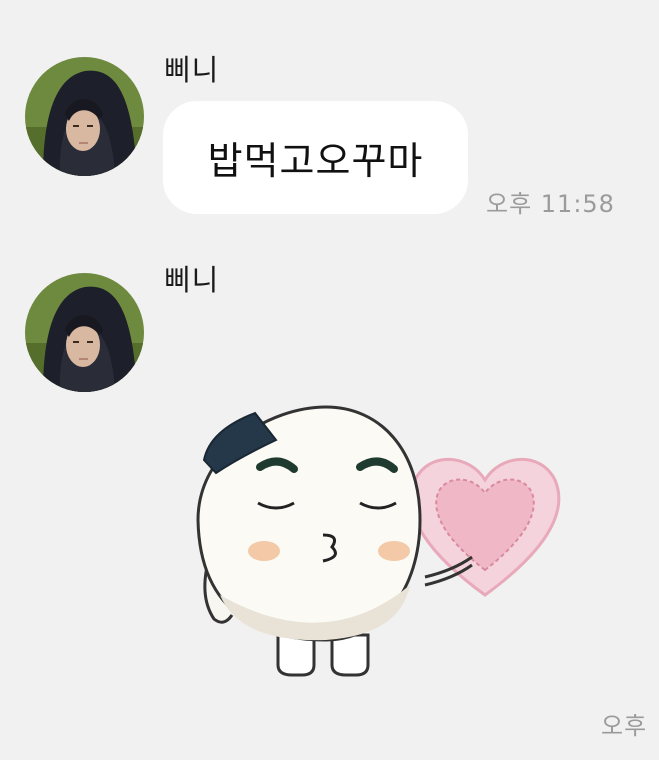 Image resolution: width=659 pixels, height=760 pixels. I want to click on message-bubble: 밥먹고오꾸마, so click(315, 157).